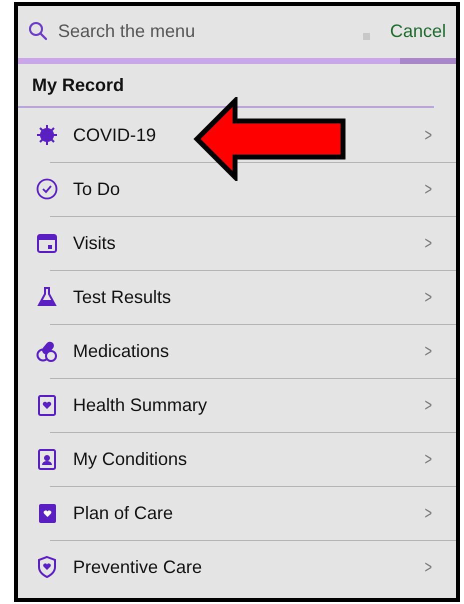  I want to click on menu-item: Medications >, so click(237, 351).